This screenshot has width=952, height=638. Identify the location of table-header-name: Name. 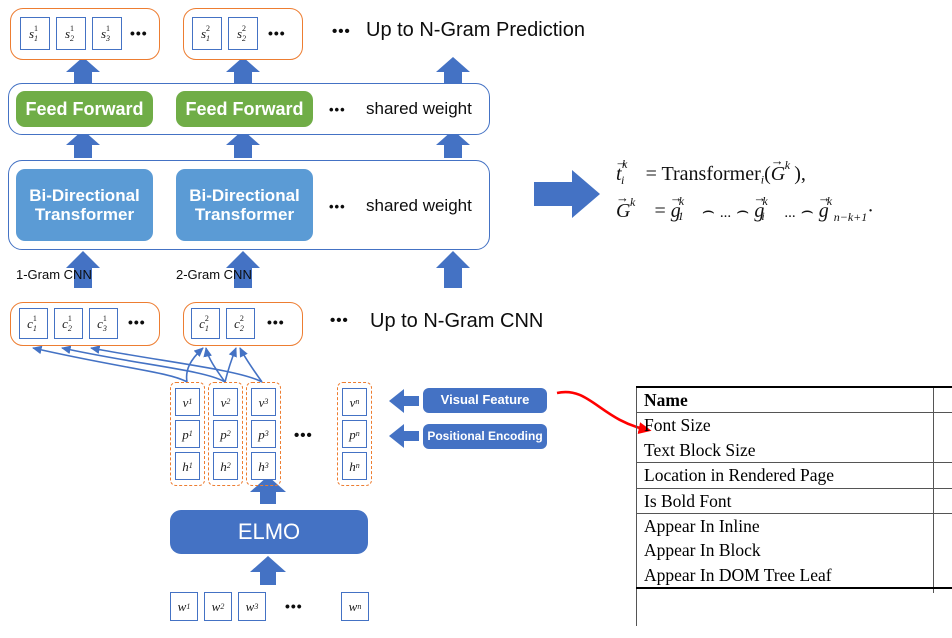
(785, 399).